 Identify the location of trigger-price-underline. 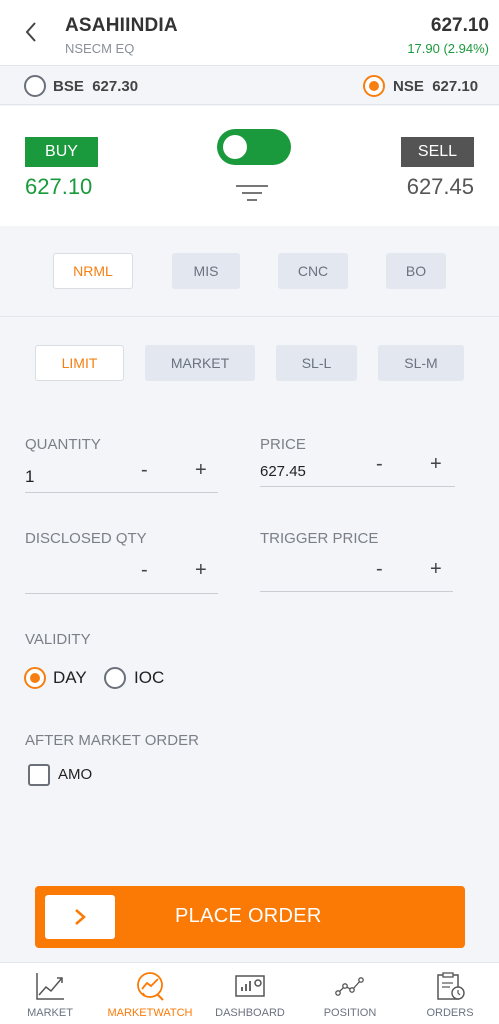
(356, 591).